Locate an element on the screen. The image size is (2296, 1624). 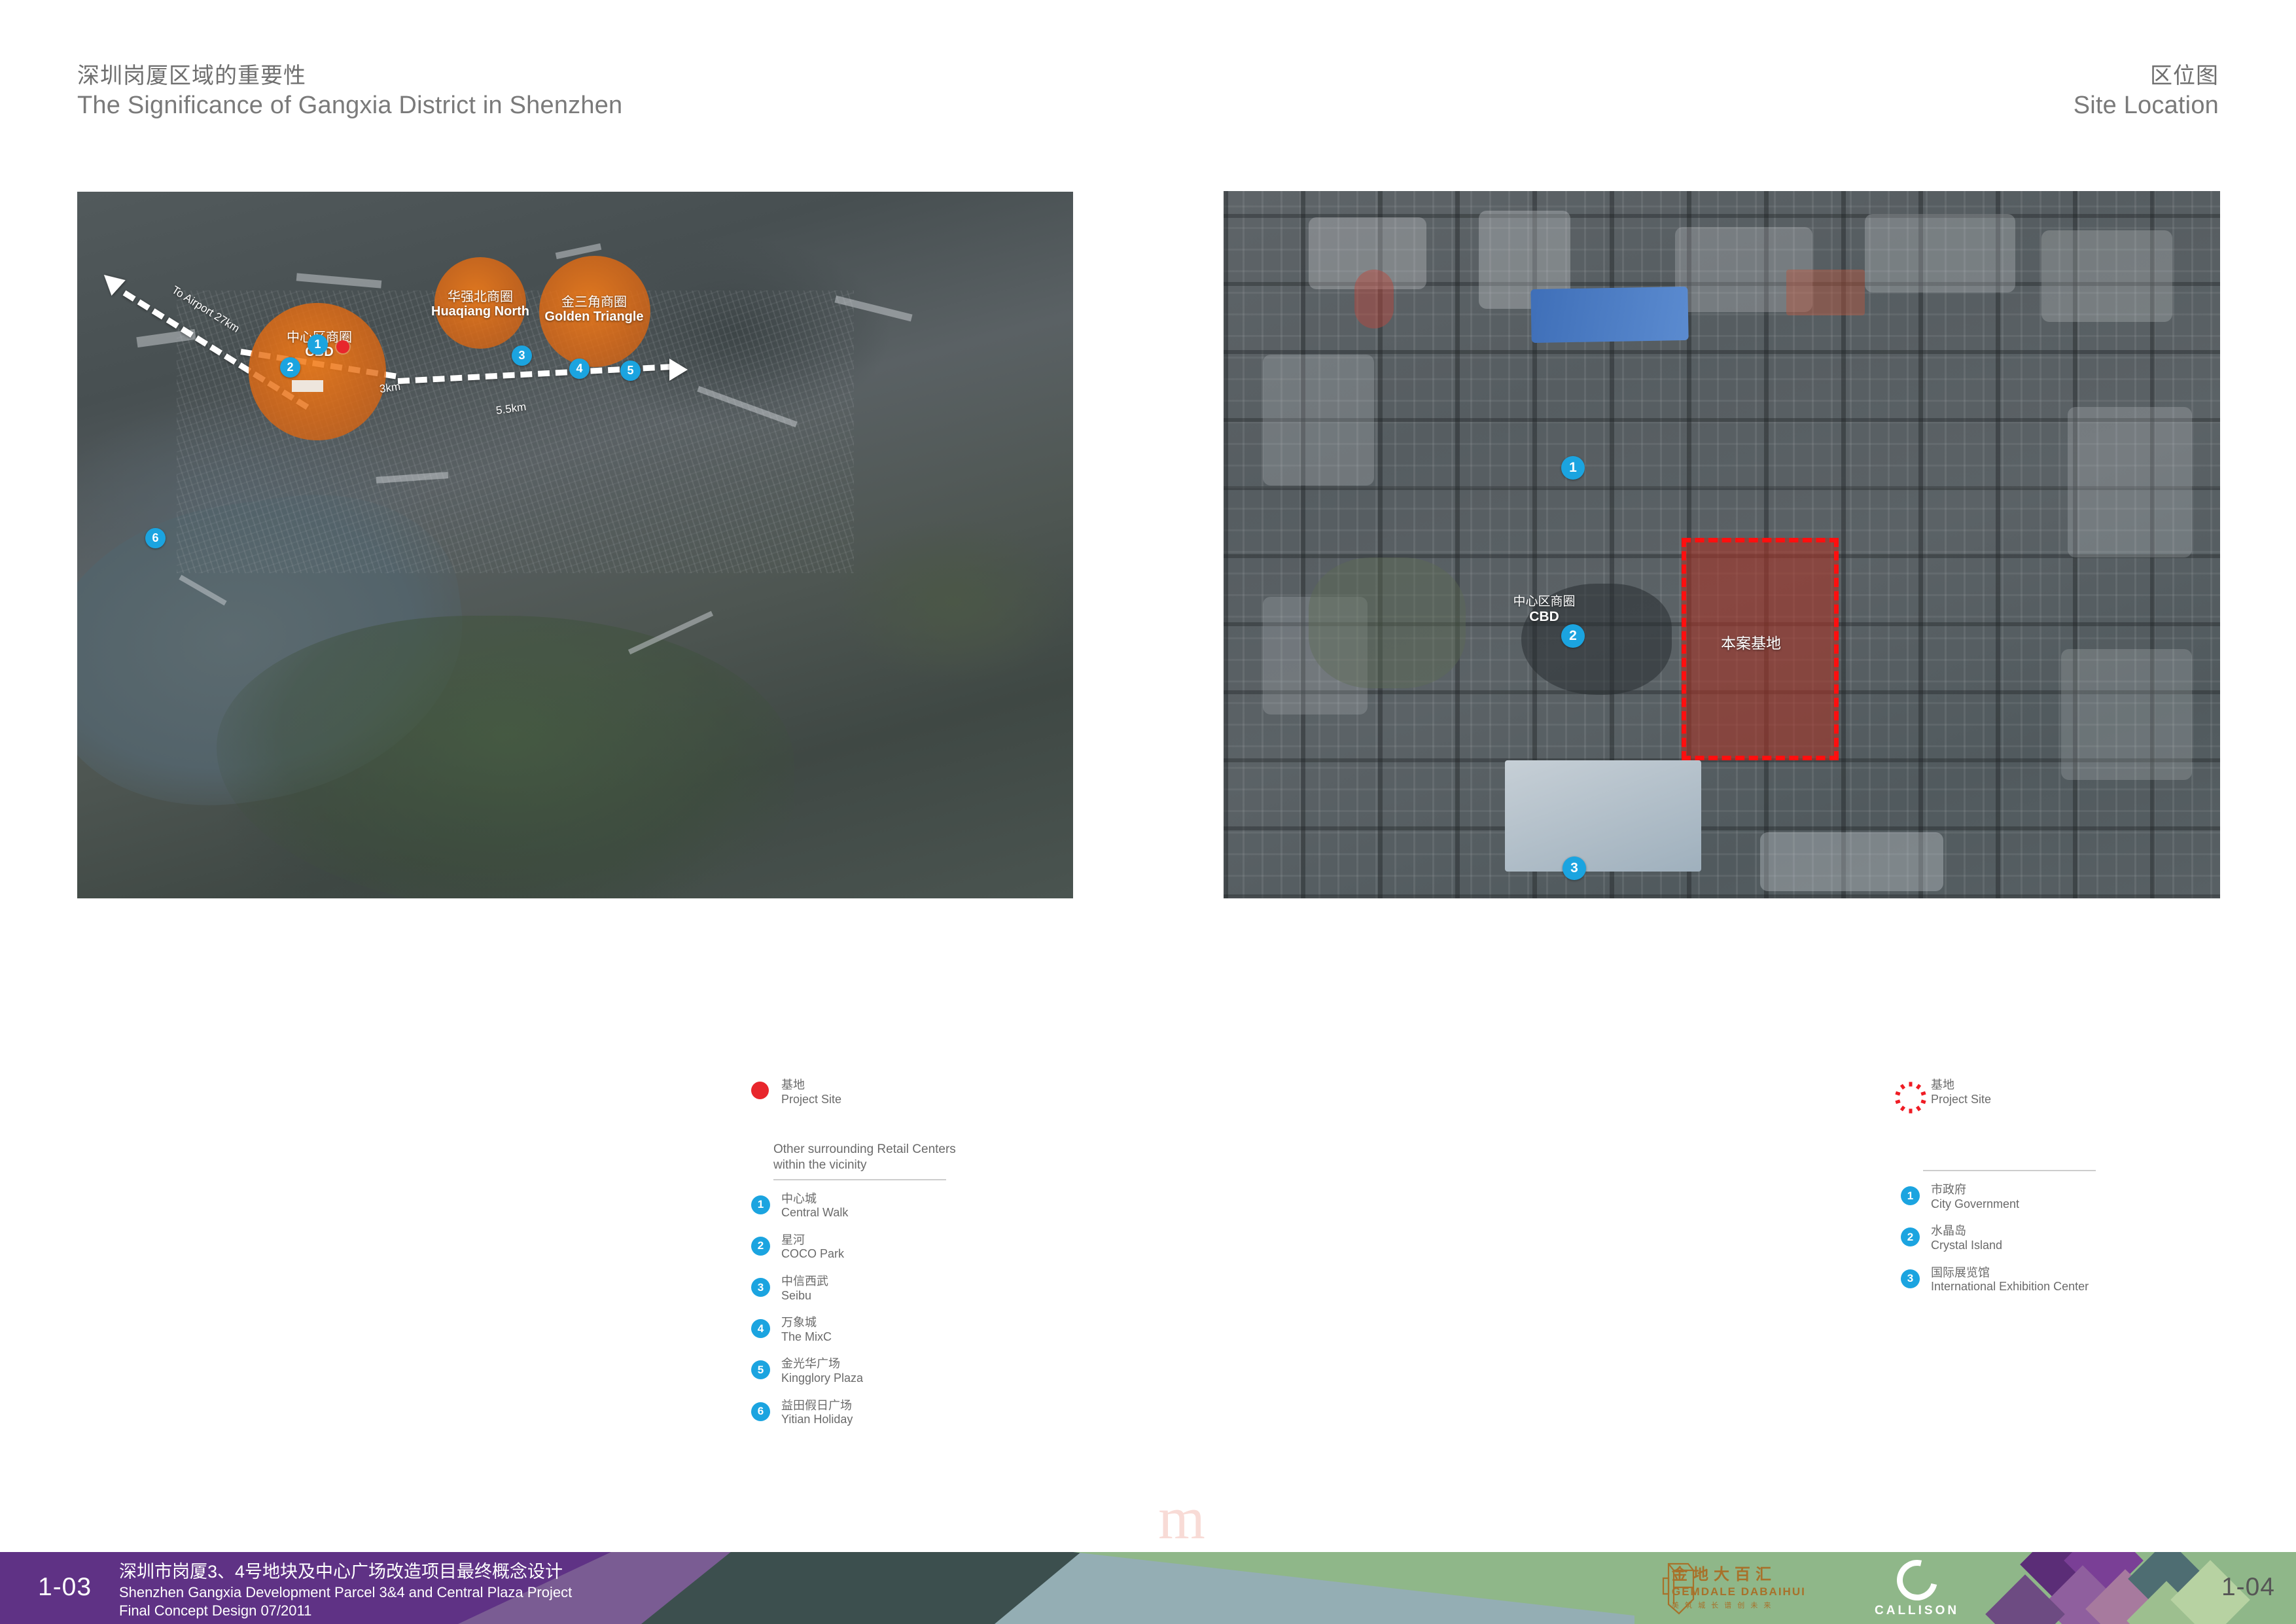
map-marker-6: 6 is located at coordinates (156, 538).